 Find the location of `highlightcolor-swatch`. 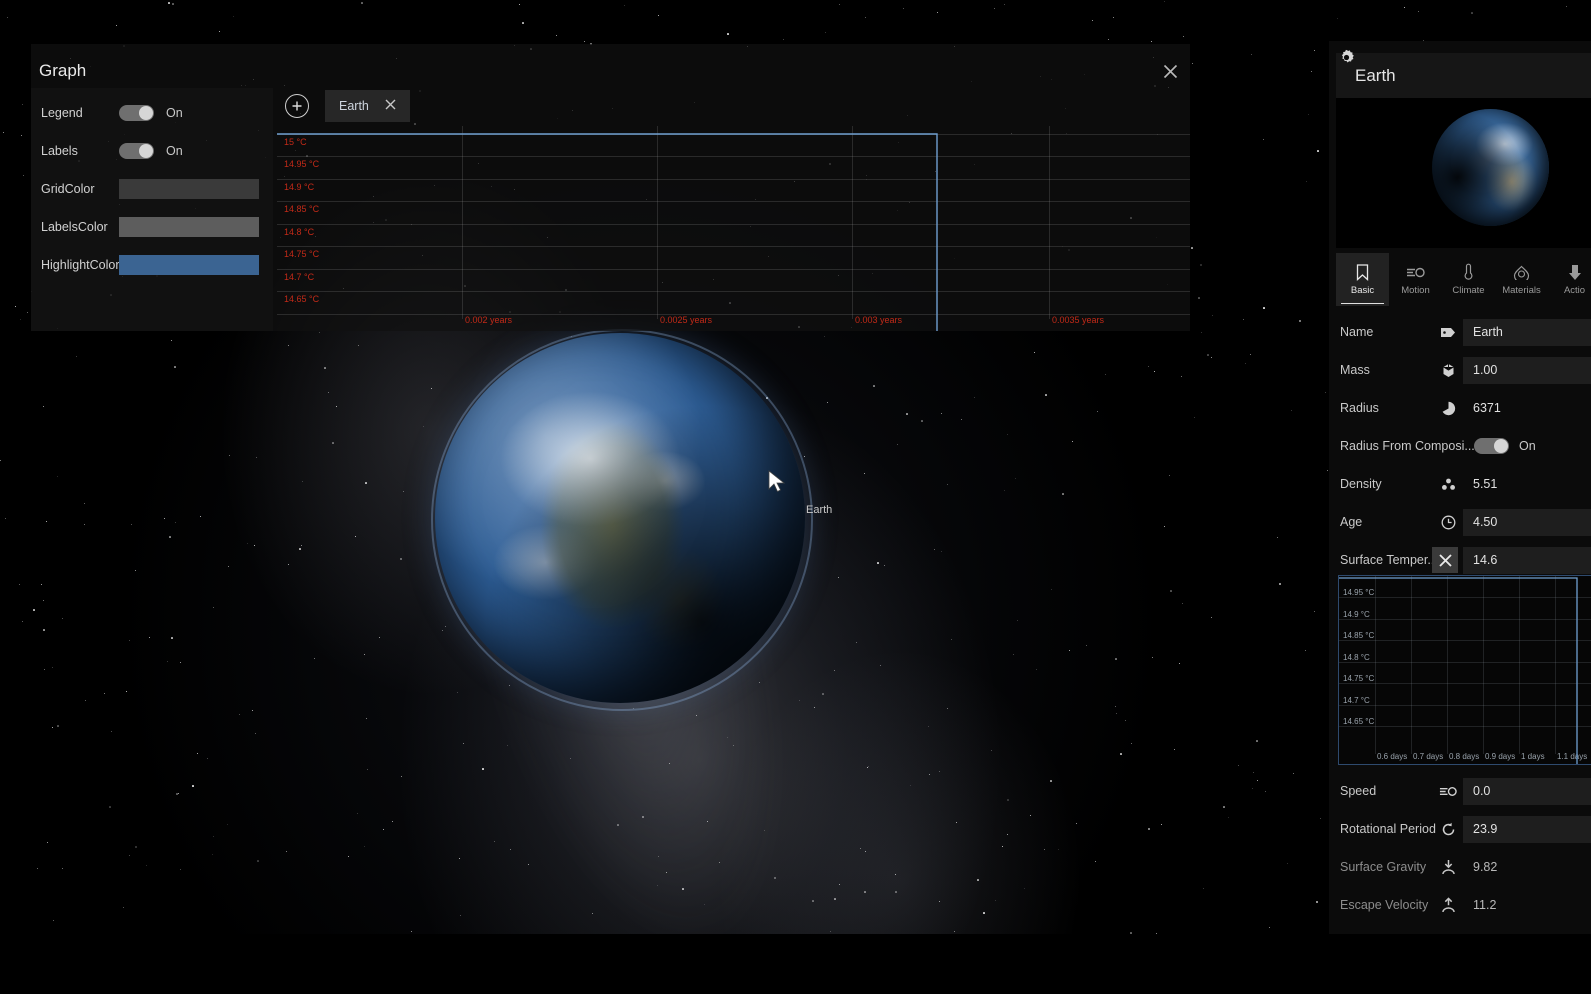

highlightcolor-swatch is located at coordinates (189, 265).